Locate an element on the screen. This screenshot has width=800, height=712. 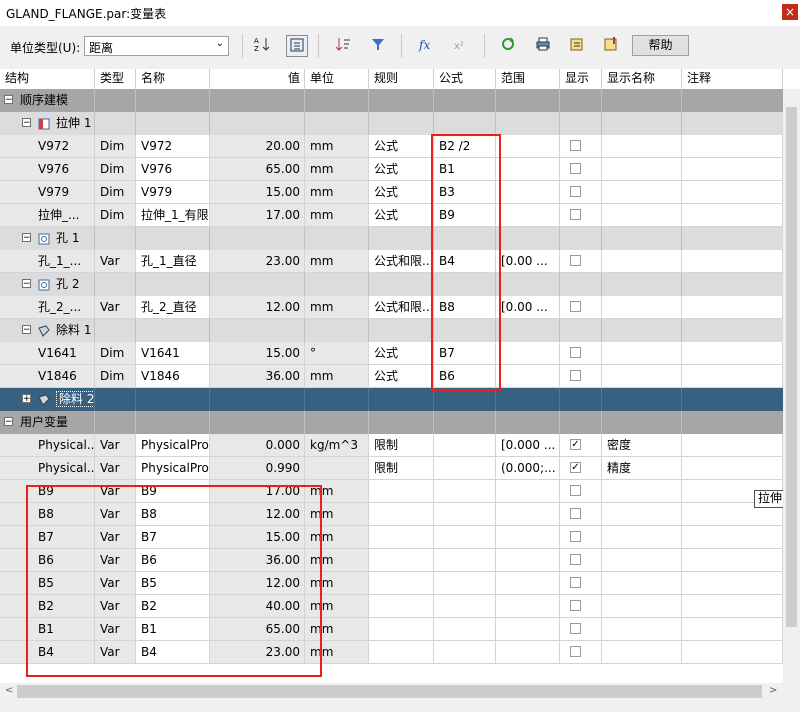
cell-name: 孔_2_直径 is located at coordinates (173, 307).